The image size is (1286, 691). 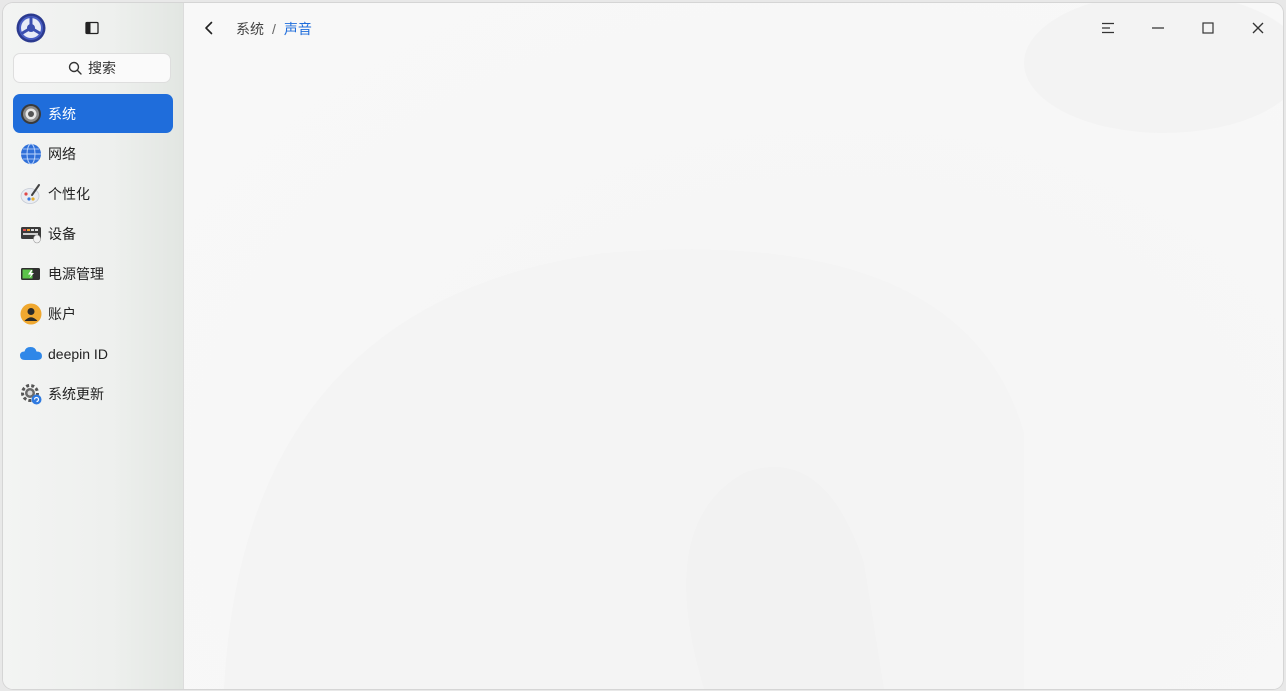 I want to click on sidebar-item-deepin-id: deepin ID, so click(x=93, y=353).